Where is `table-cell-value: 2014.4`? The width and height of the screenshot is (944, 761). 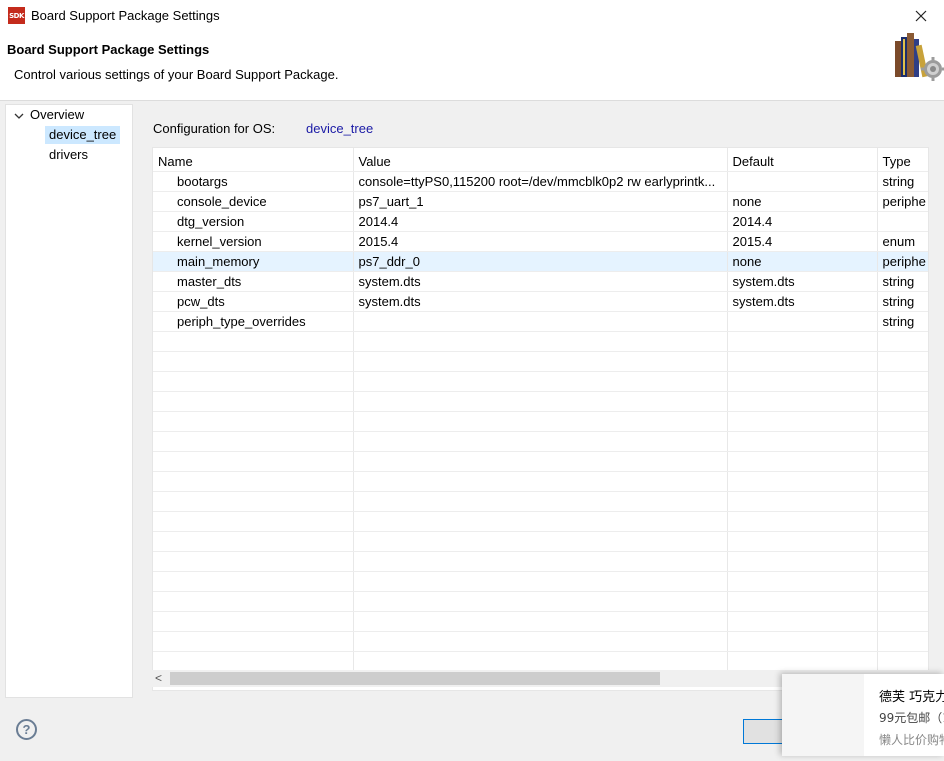
table-cell-value: 2014.4 is located at coordinates (540, 221).